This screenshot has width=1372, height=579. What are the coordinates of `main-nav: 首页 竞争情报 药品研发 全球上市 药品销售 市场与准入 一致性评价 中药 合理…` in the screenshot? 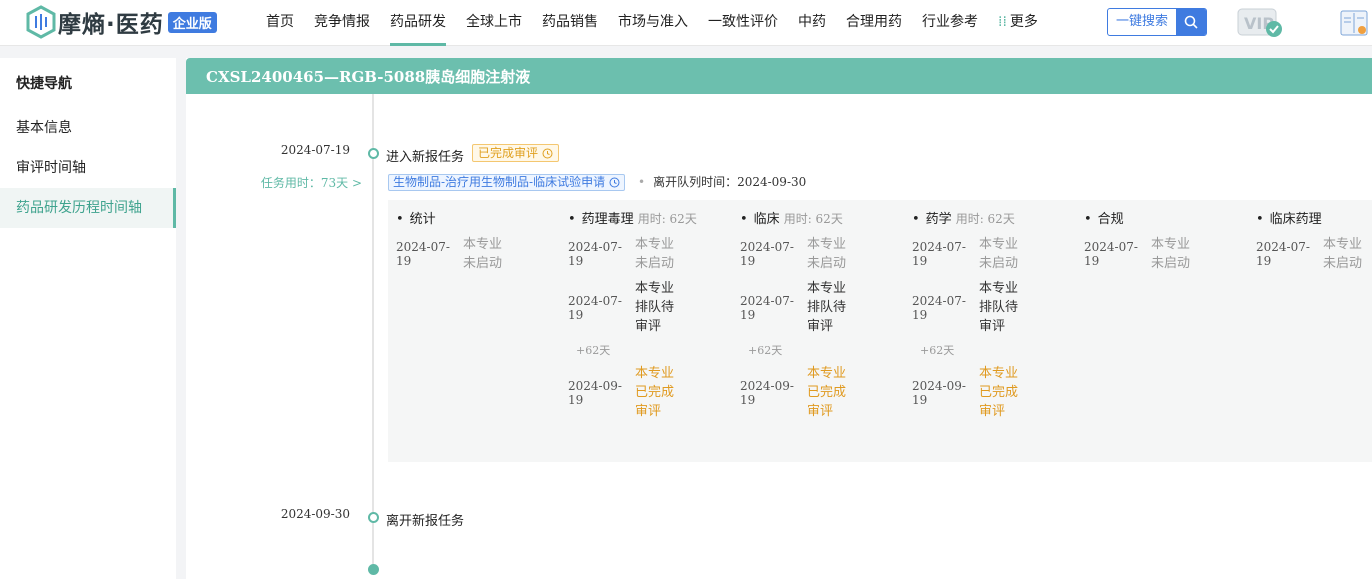 It's located at (662, 23).